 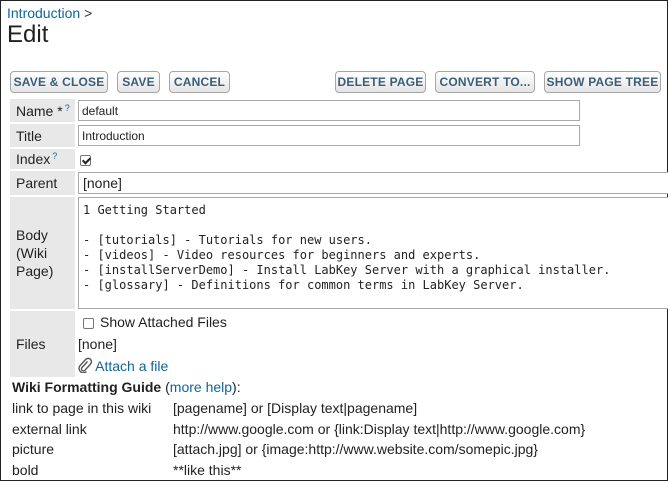 I want to click on paperclip-icon, so click(x=85, y=365).